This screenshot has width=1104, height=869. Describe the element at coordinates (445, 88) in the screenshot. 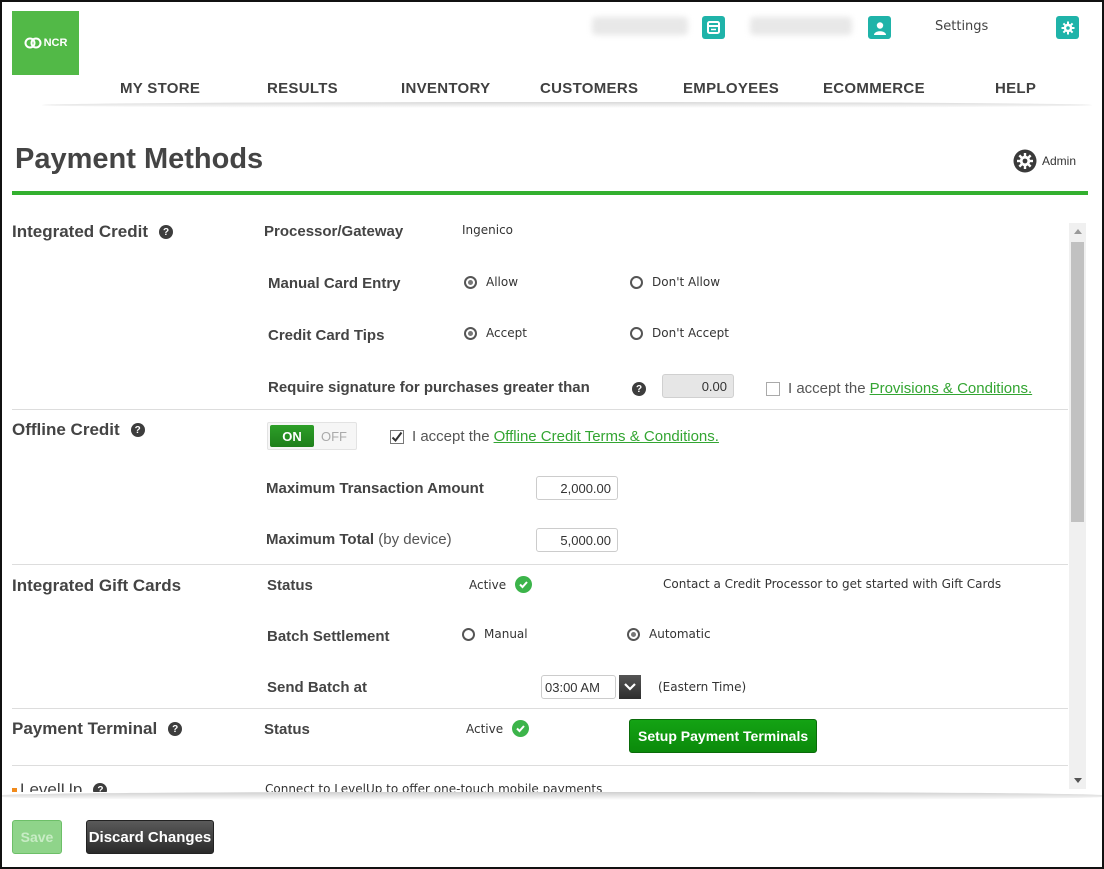

I see `nav-inventory: INVENTORY` at that location.